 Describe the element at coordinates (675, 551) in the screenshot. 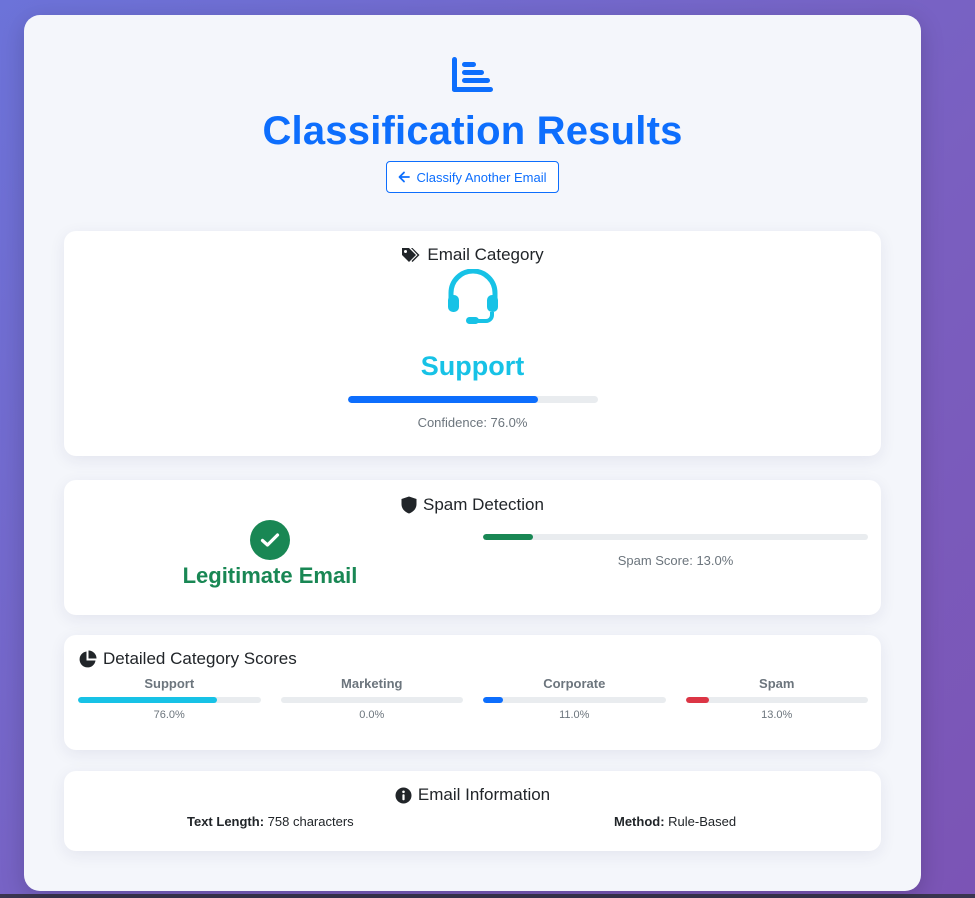

I see `spam-score-section: Spam Score: 13.0%` at that location.